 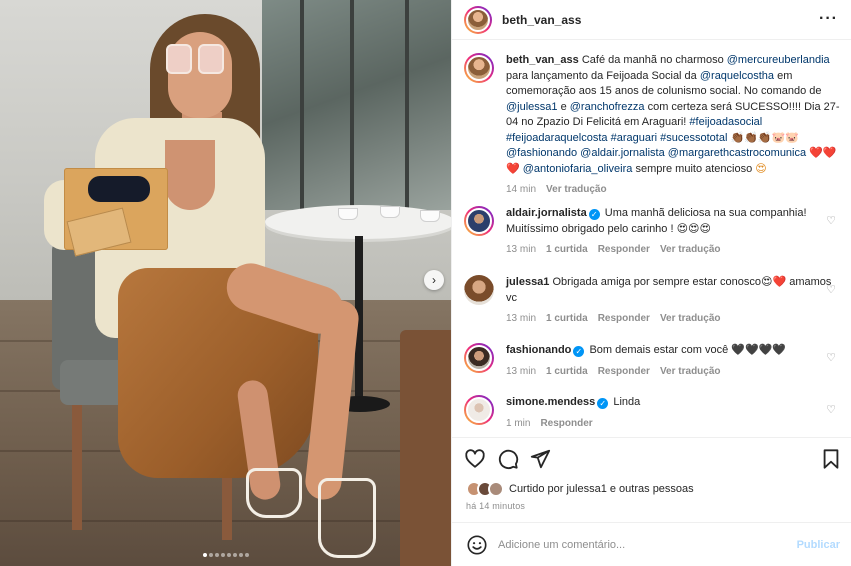 What do you see at coordinates (477, 545) in the screenshot?
I see `smiley-icon` at bounding box center [477, 545].